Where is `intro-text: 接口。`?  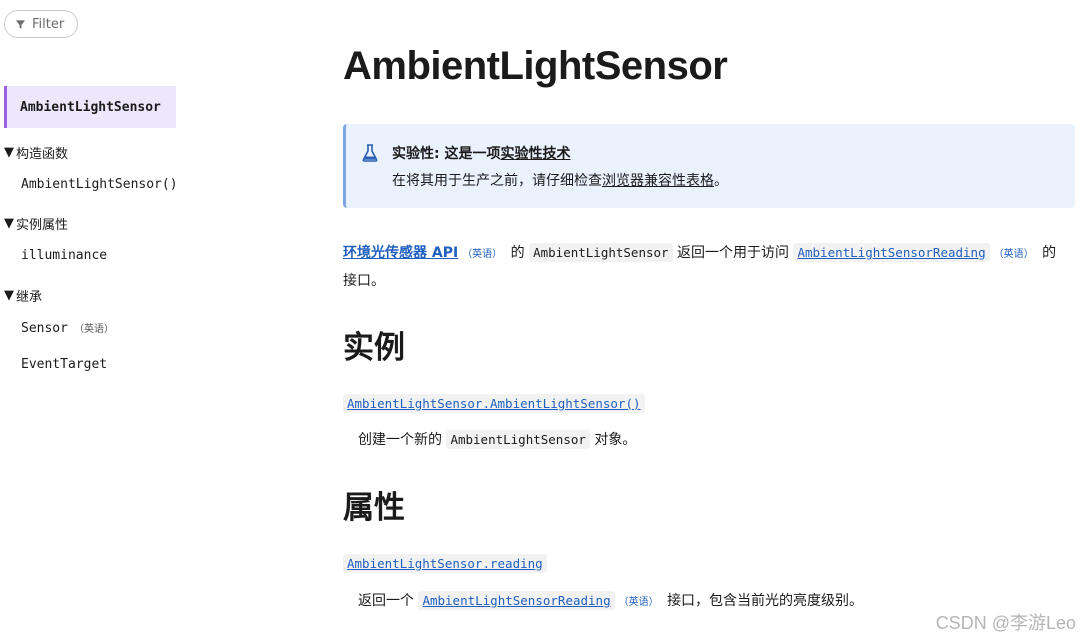
intro-text: 接口。 is located at coordinates (364, 281).